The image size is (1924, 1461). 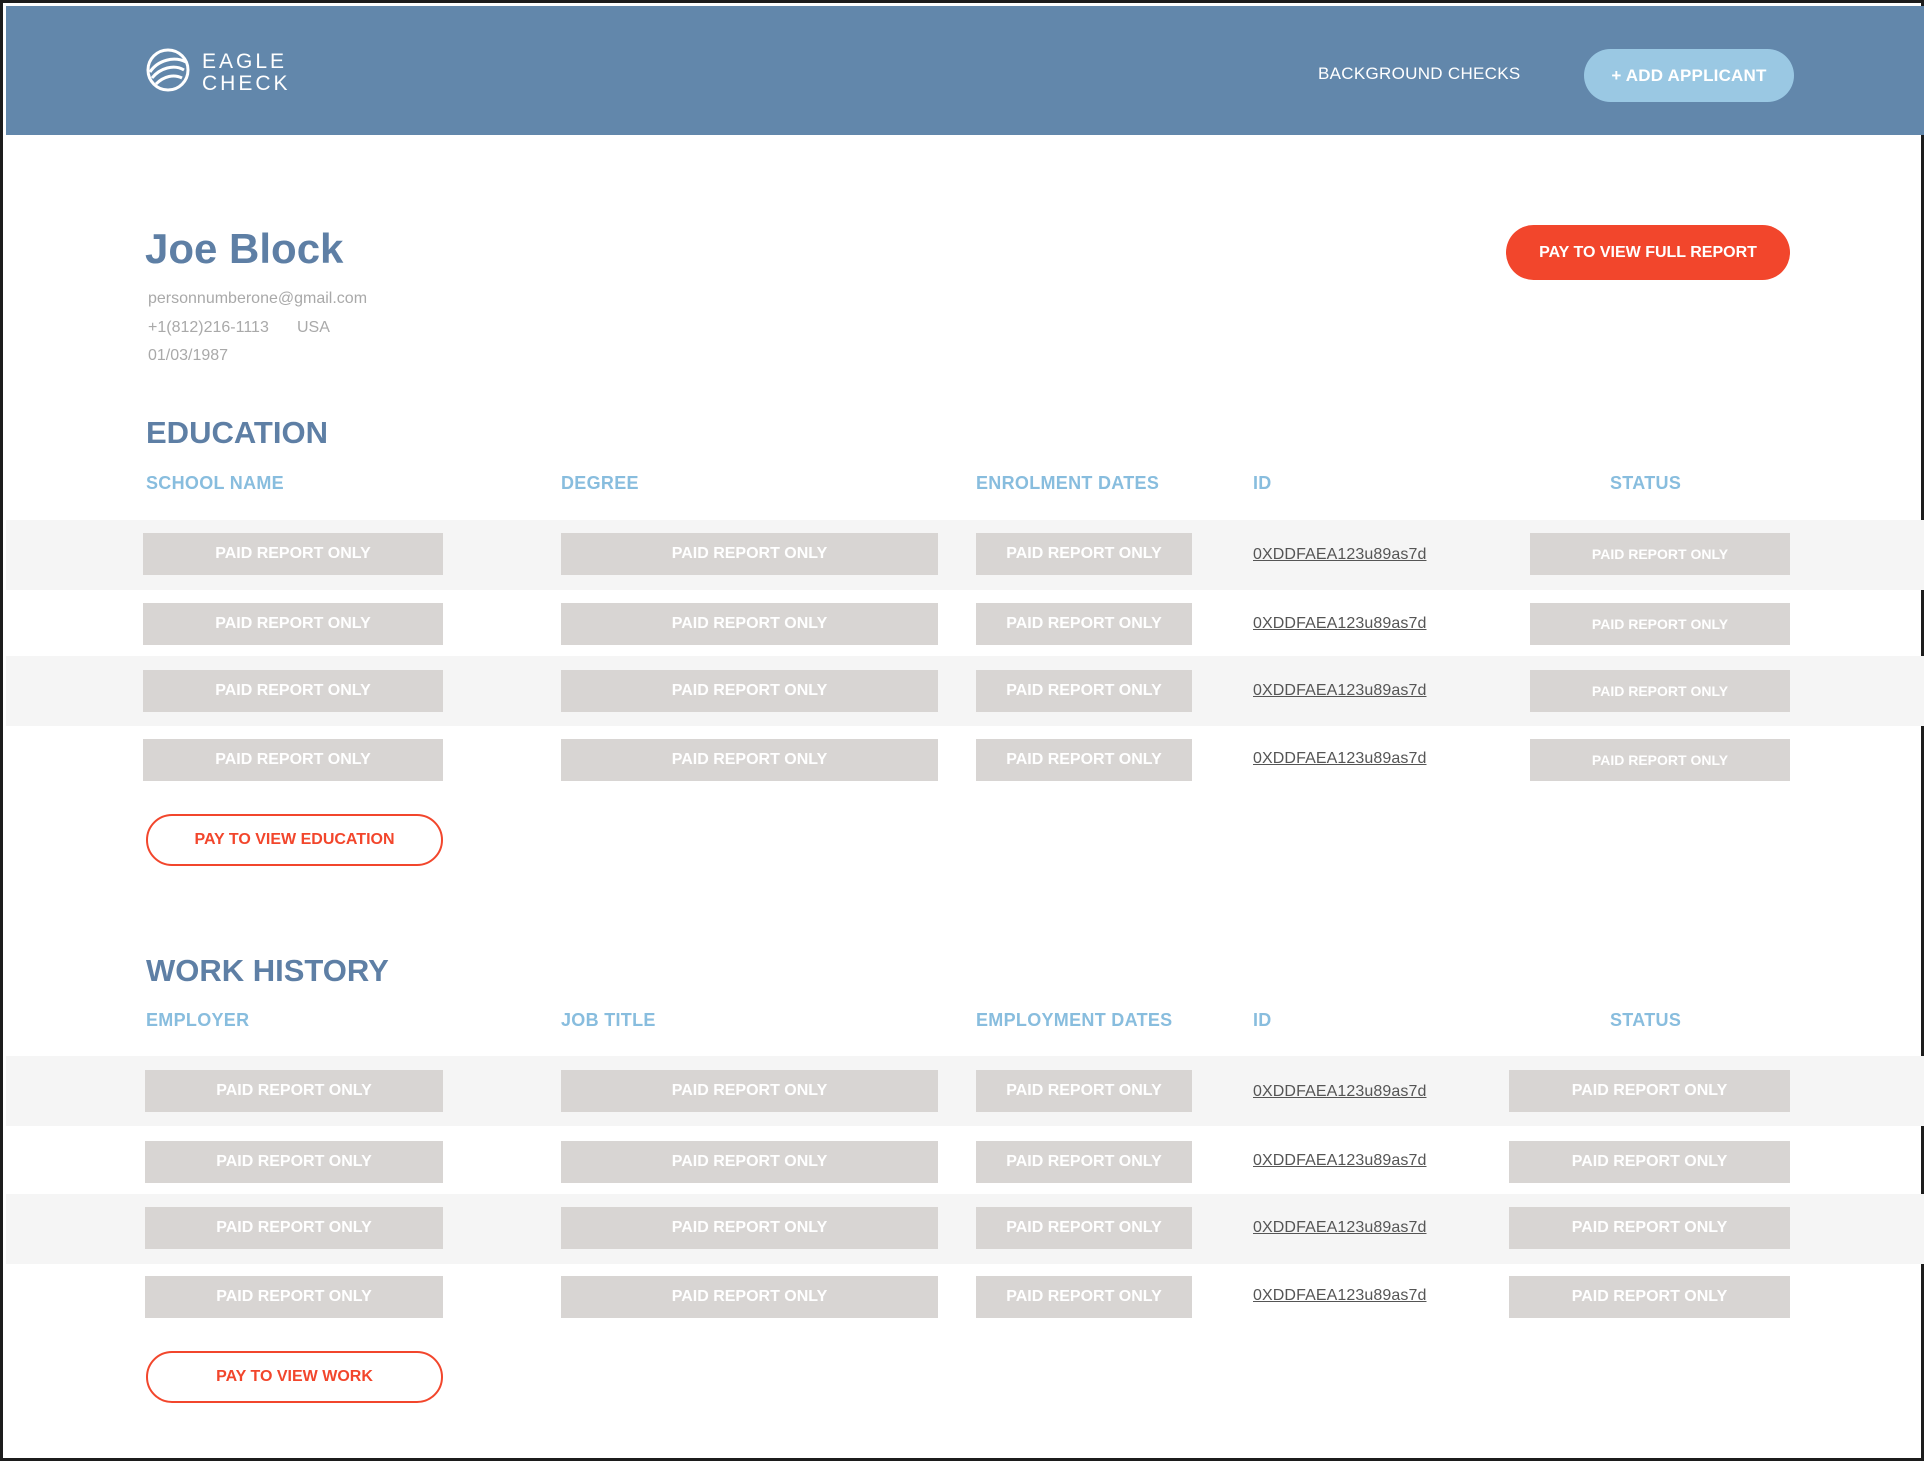 What do you see at coordinates (188, 355) in the screenshot?
I see `applicant-dob: 01/03/1987` at bounding box center [188, 355].